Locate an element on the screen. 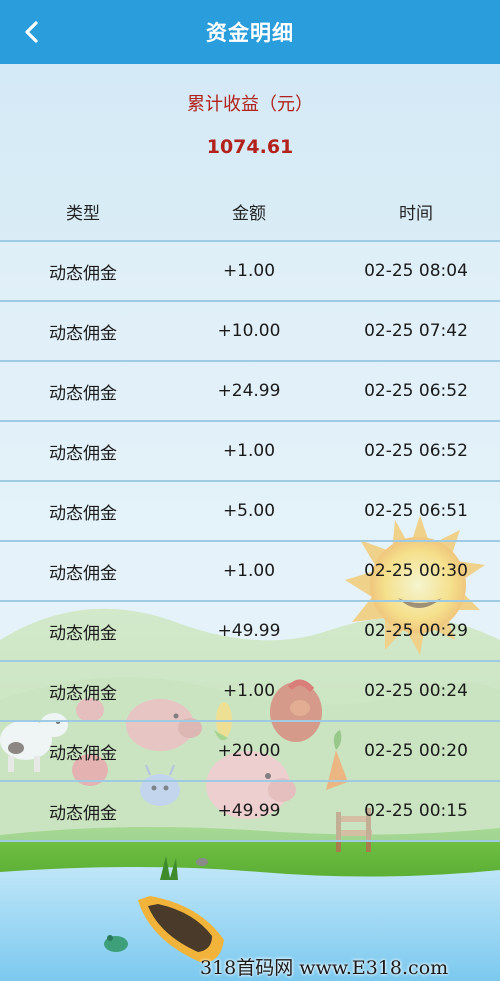 This screenshot has height=981, width=500. row-time: 02-25 00:30 is located at coordinates (416, 571).